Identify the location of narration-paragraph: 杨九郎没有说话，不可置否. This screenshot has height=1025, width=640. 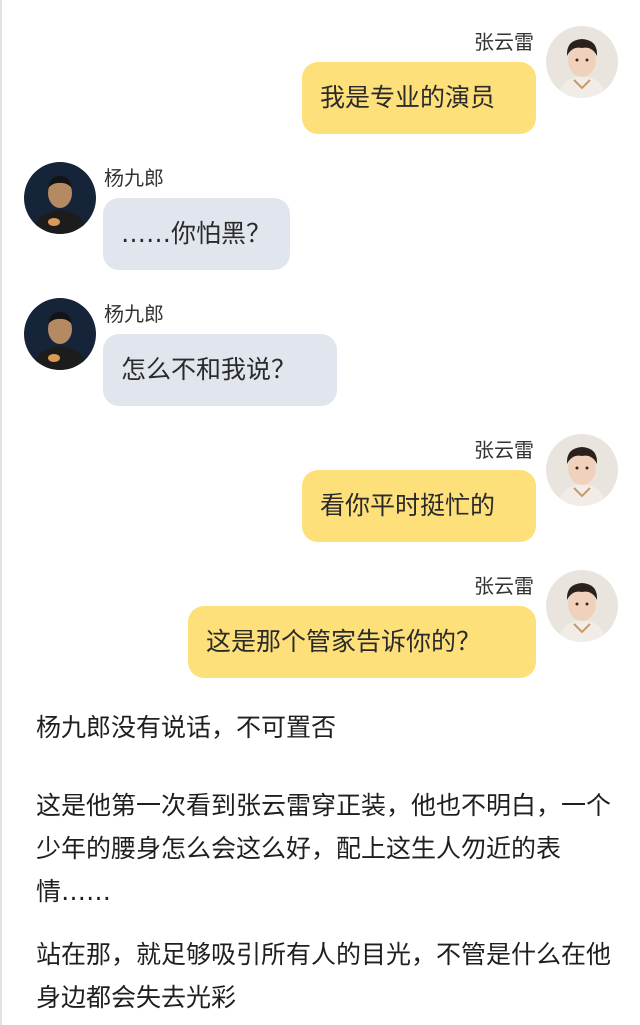
(186, 727).